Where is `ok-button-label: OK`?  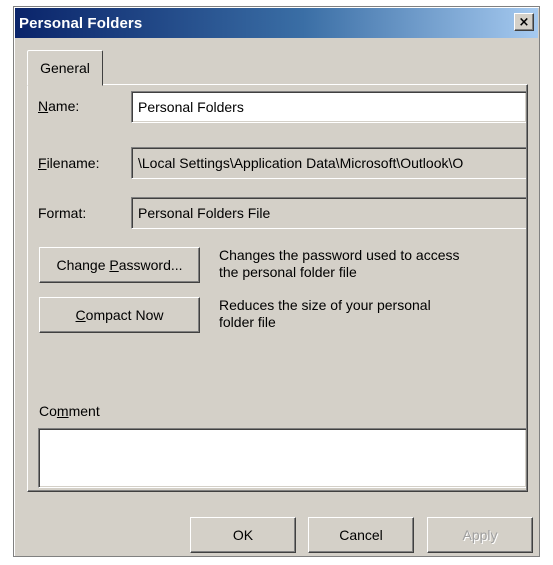
ok-button-label: OK is located at coordinates (243, 535).